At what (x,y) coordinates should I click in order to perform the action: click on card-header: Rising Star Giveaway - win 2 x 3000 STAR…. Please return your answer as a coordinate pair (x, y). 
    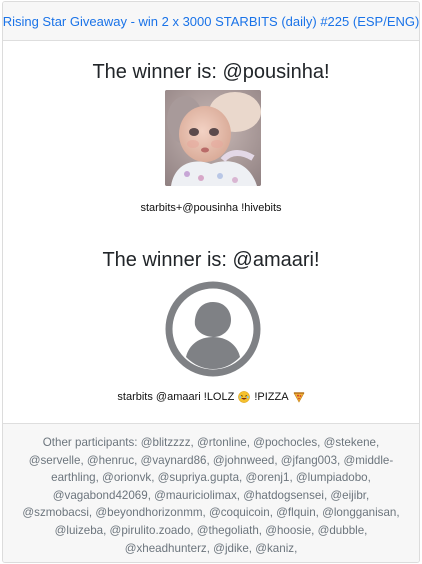
    Looking at the image, I should click on (211, 21).